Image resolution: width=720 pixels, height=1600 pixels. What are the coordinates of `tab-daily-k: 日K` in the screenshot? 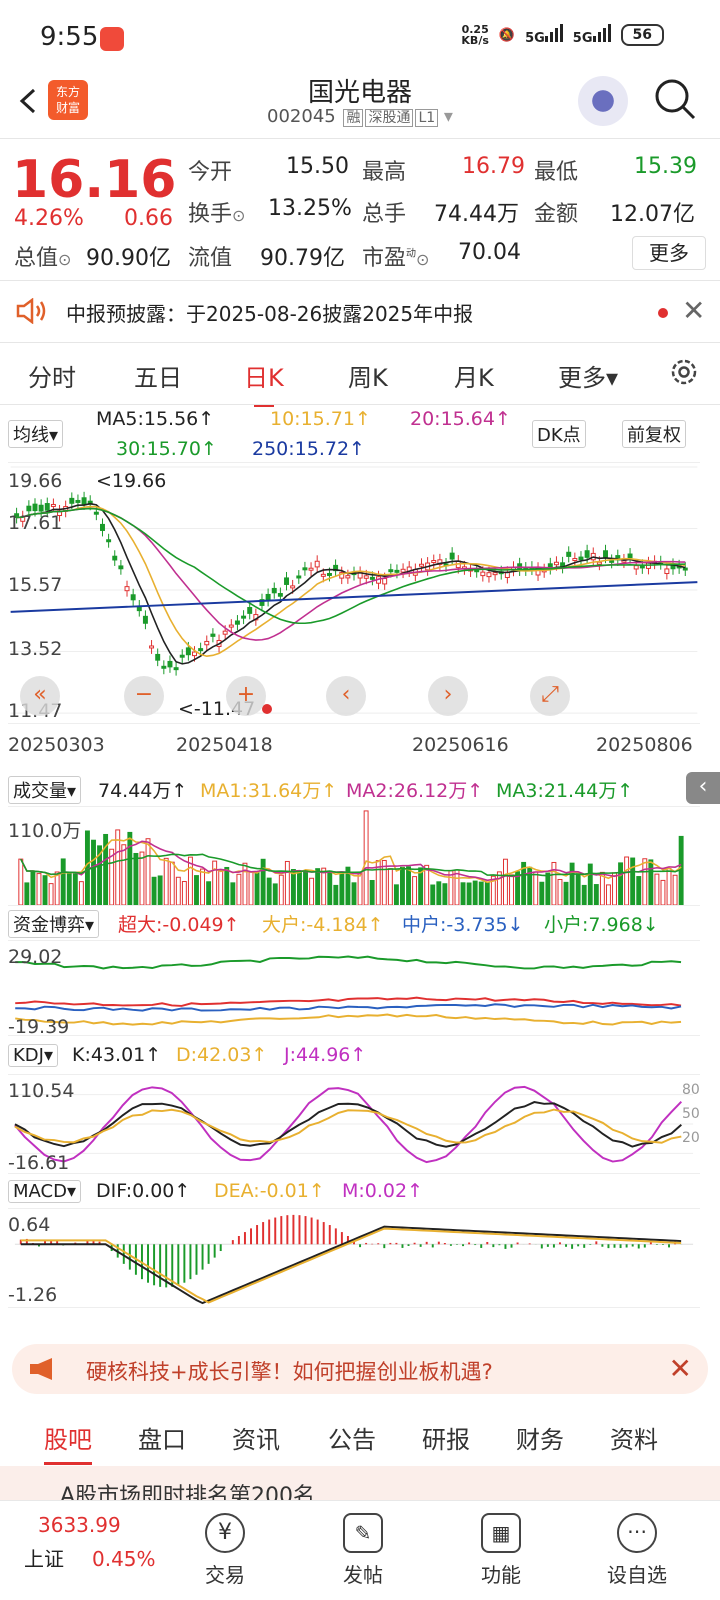 It's located at (264, 382).